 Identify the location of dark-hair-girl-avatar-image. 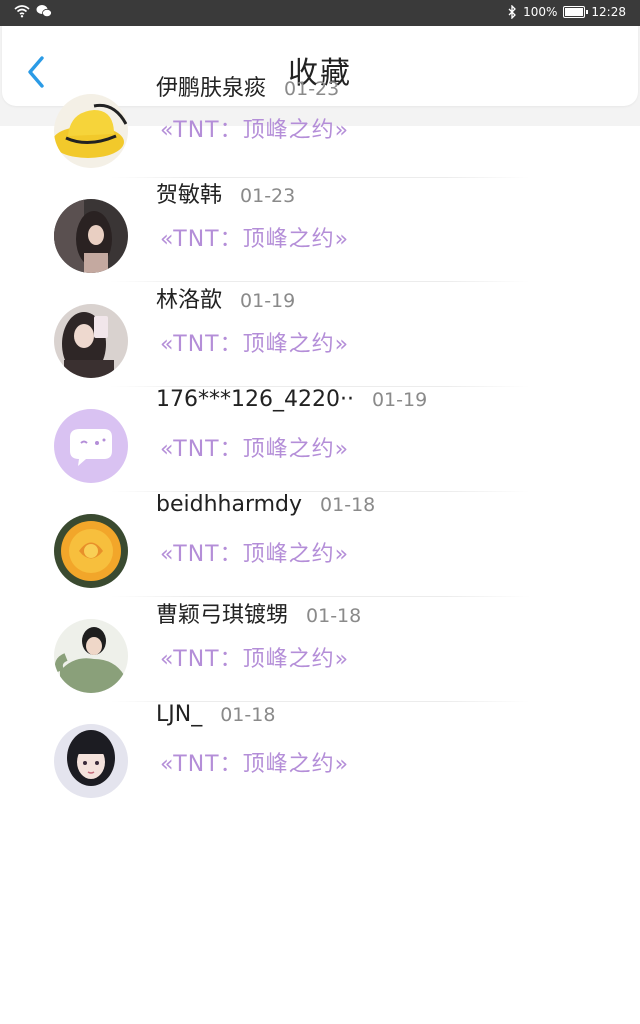
(91, 236).